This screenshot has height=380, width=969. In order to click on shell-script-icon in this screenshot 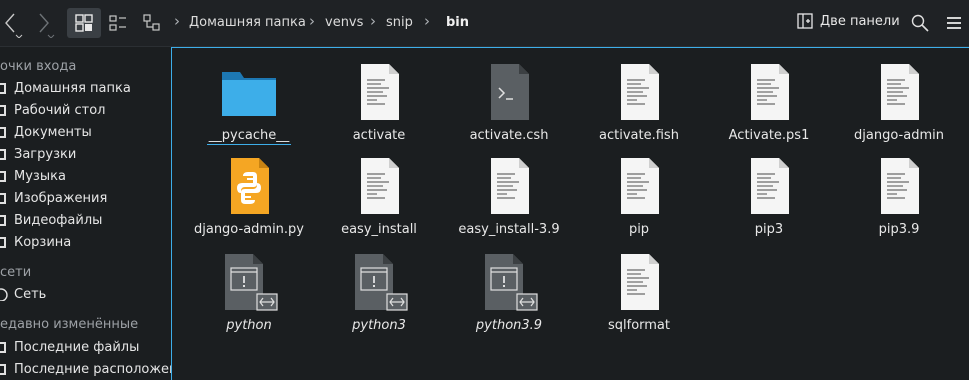, I will do `click(509, 91)`.